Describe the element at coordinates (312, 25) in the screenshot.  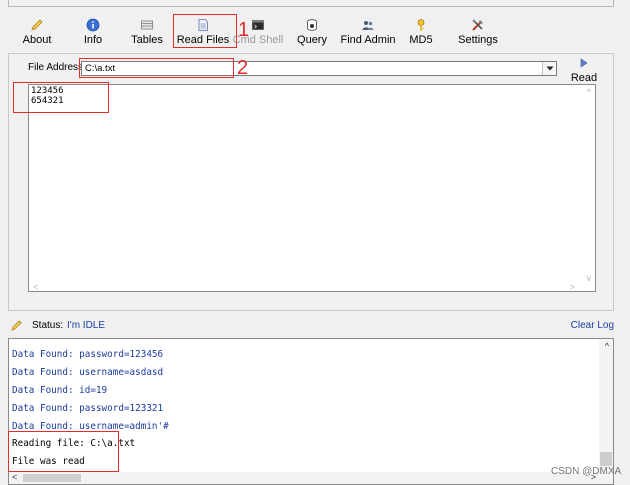
I see `query-icon` at that location.